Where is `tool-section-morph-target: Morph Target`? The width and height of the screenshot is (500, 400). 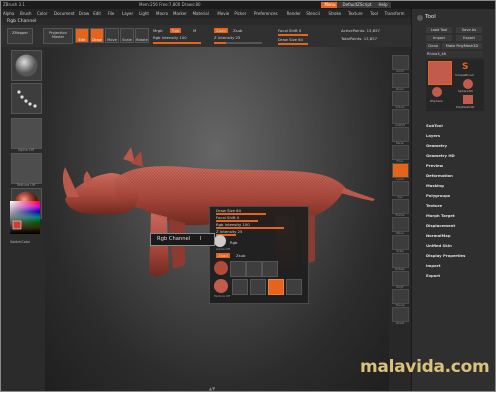
tool-section-morph-target: Morph Target is located at coordinates (440, 215).